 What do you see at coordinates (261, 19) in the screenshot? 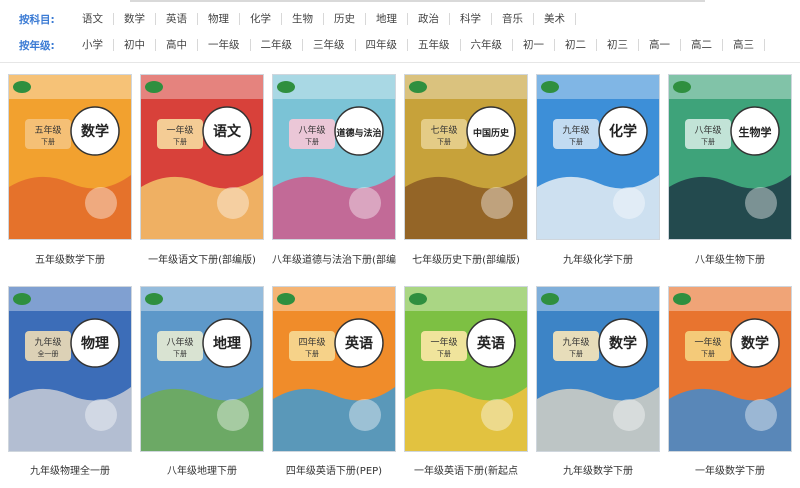
I see `subject-filter-option: 化学` at bounding box center [261, 19].